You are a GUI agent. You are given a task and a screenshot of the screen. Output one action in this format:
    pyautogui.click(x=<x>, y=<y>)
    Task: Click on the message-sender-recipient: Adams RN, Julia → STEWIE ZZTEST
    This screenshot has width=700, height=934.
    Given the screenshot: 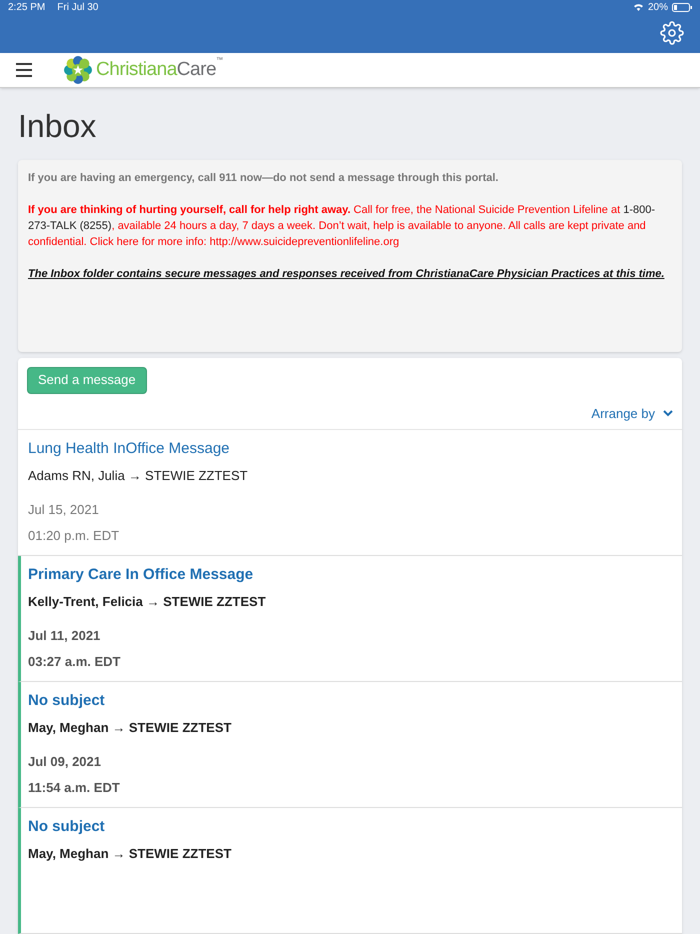 What is the action you would take?
    pyautogui.click(x=138, y=476)
    